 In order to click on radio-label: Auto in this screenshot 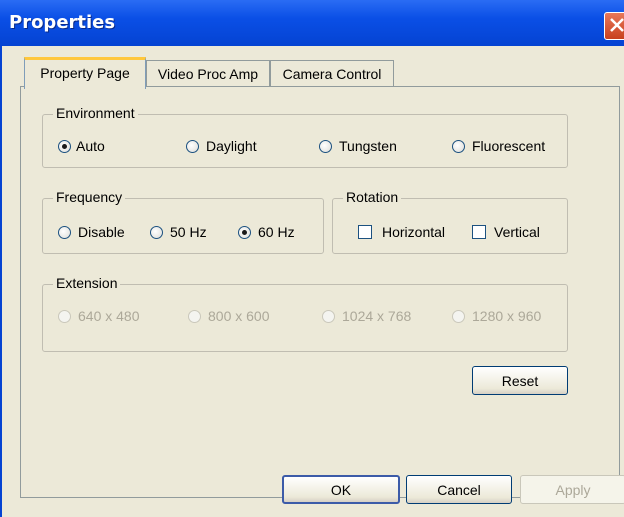, I will do `click(90, 146)`.